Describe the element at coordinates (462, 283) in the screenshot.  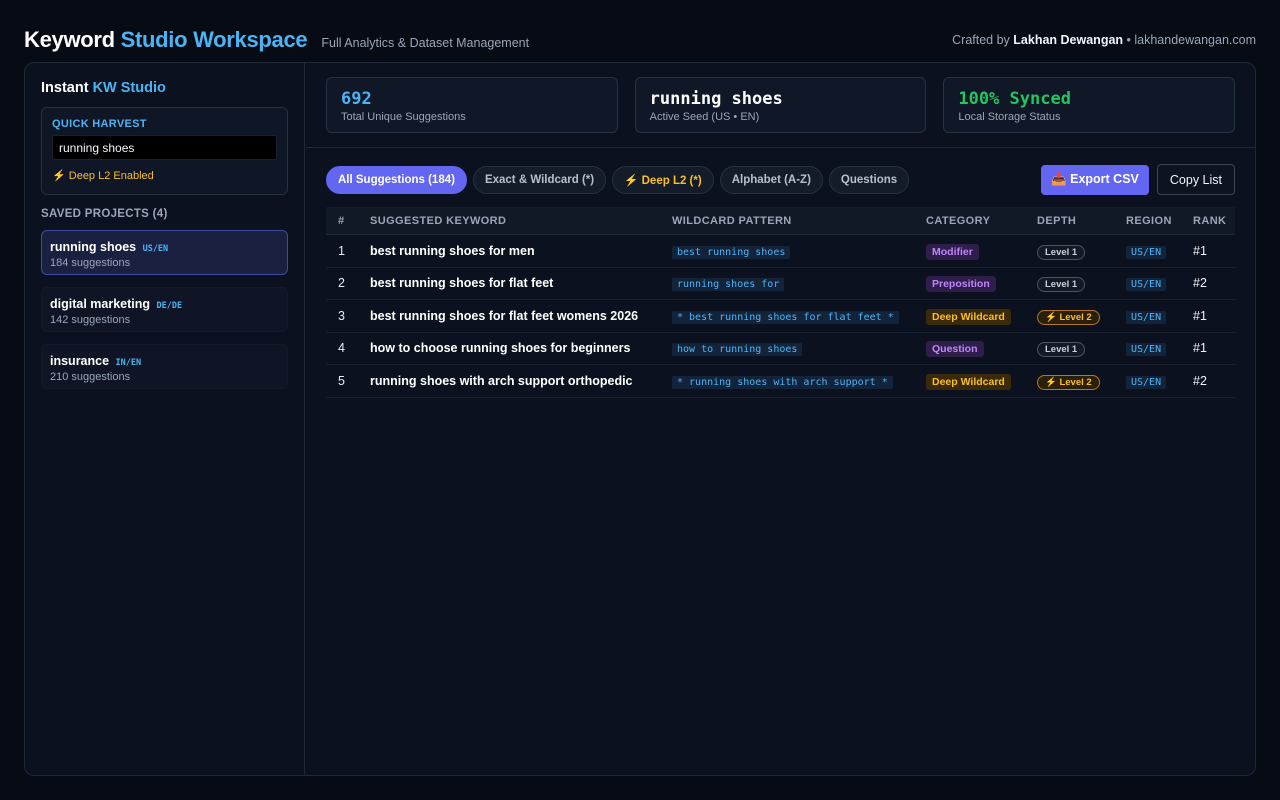
I see `row-keyword: best running shoes for flat feet` at that location.